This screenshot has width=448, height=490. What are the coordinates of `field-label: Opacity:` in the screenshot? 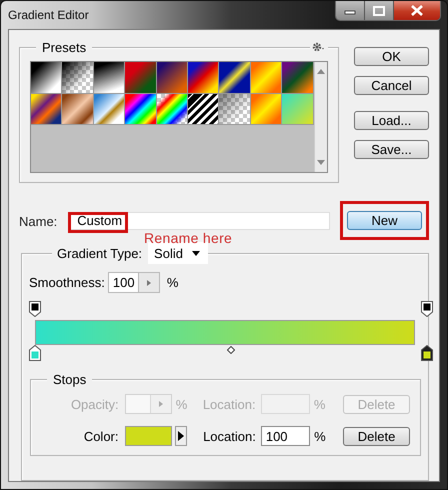 It's located at (94, 404).